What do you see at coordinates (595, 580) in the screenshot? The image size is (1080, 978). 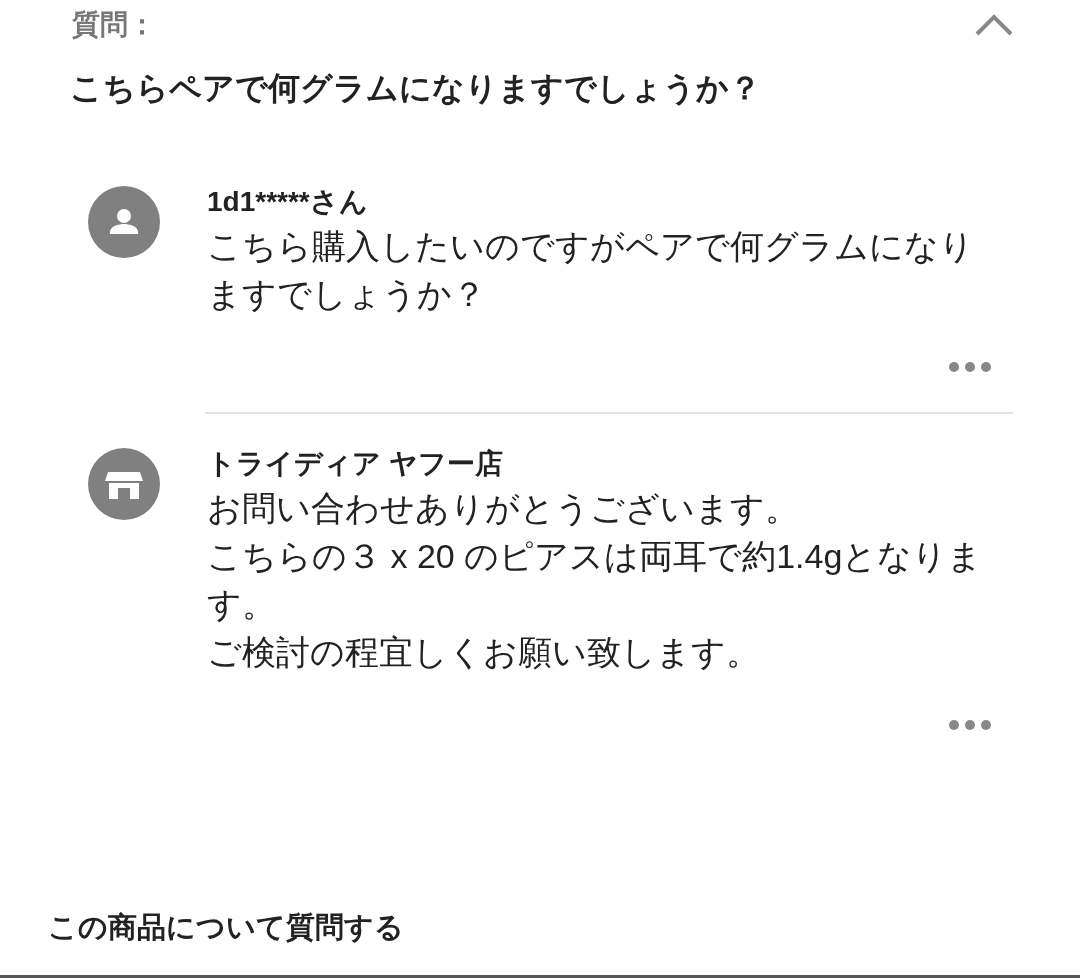 I see `message-text: こちらの３ x 20 のピアスは両耳で約1.4gとなります。` at bounding box center [595, 580].